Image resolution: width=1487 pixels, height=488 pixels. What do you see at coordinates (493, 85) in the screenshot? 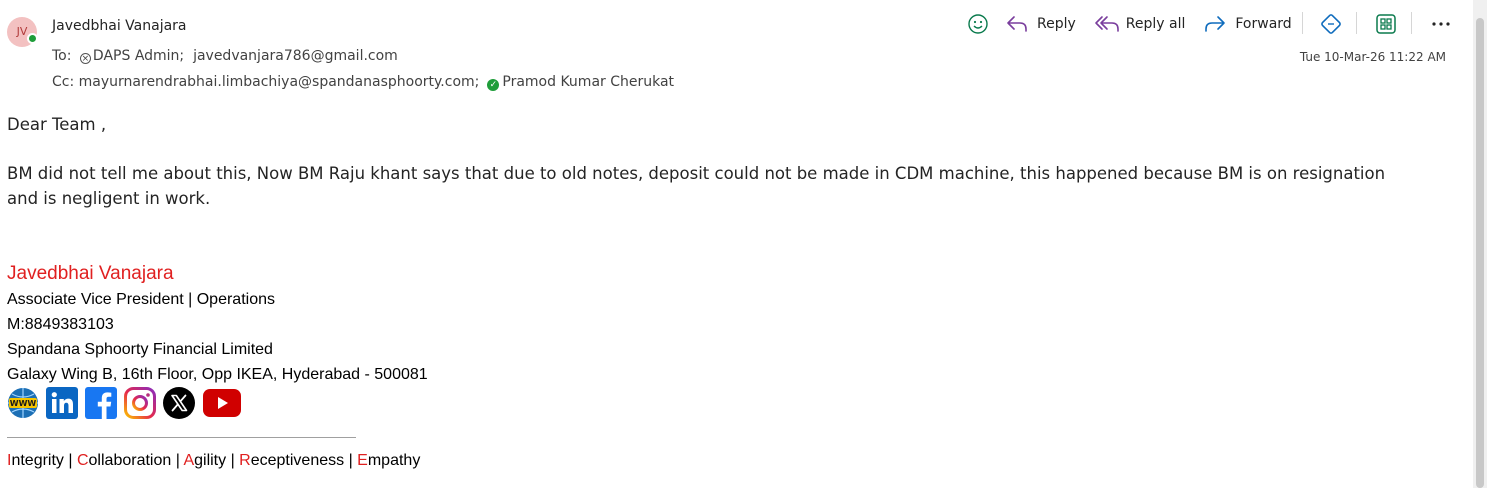
I see `recipient-available-icon: ✓` at bounding box center [493, 85].